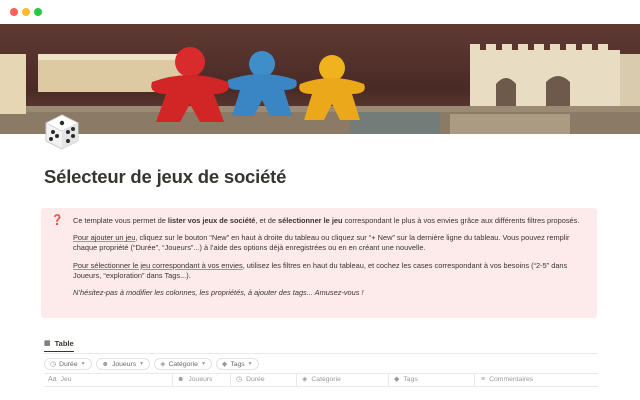 This screenshot has width=640, height=400. I want to click on column-label: Catégorie, so click(326, 379).